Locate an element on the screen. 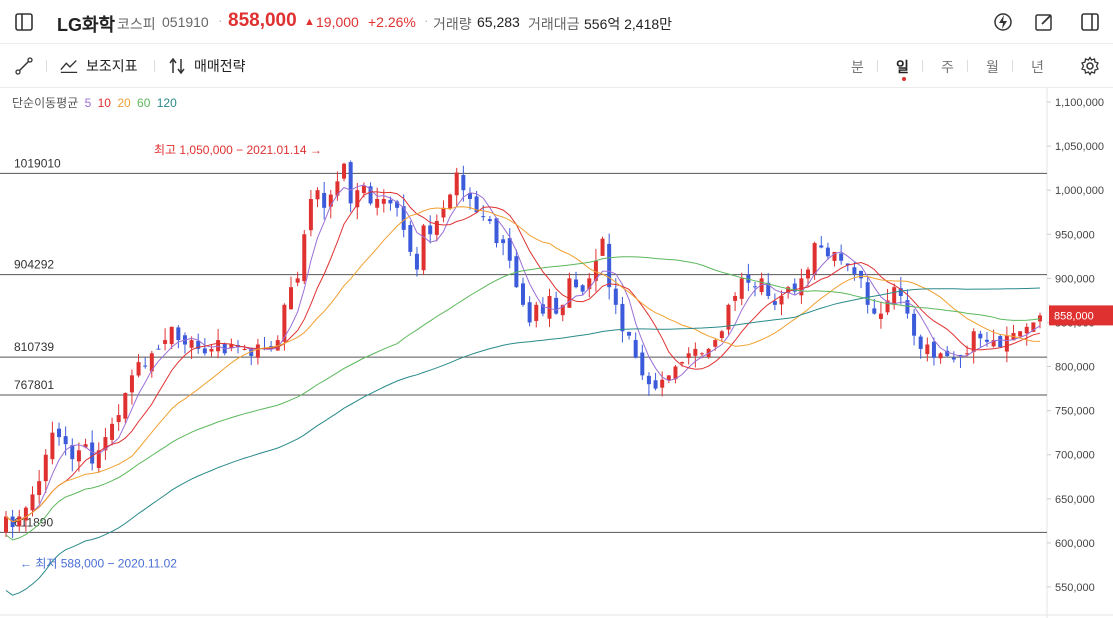  amount-label: 거래대금 is located at coordinates (554, 24).